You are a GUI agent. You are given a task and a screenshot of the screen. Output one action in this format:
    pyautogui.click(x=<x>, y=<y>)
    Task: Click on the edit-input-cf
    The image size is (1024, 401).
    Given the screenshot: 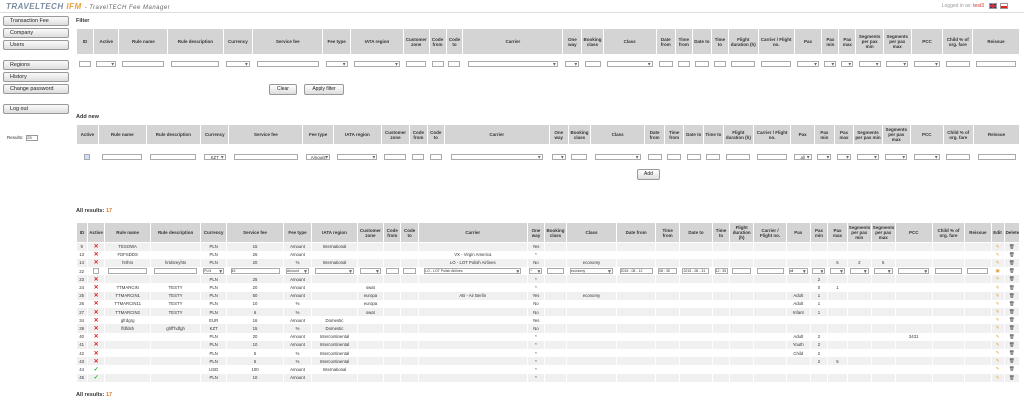 What is the action you would take?
    pyautogui.click(x=392, y=271)
    